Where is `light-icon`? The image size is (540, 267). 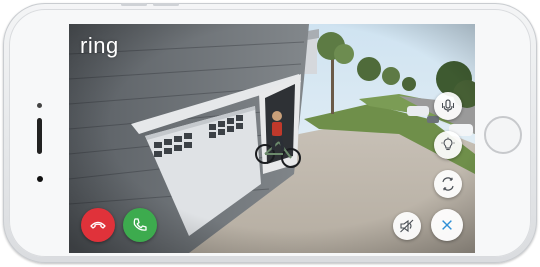
light-icon is located at coordinates (448, 144).